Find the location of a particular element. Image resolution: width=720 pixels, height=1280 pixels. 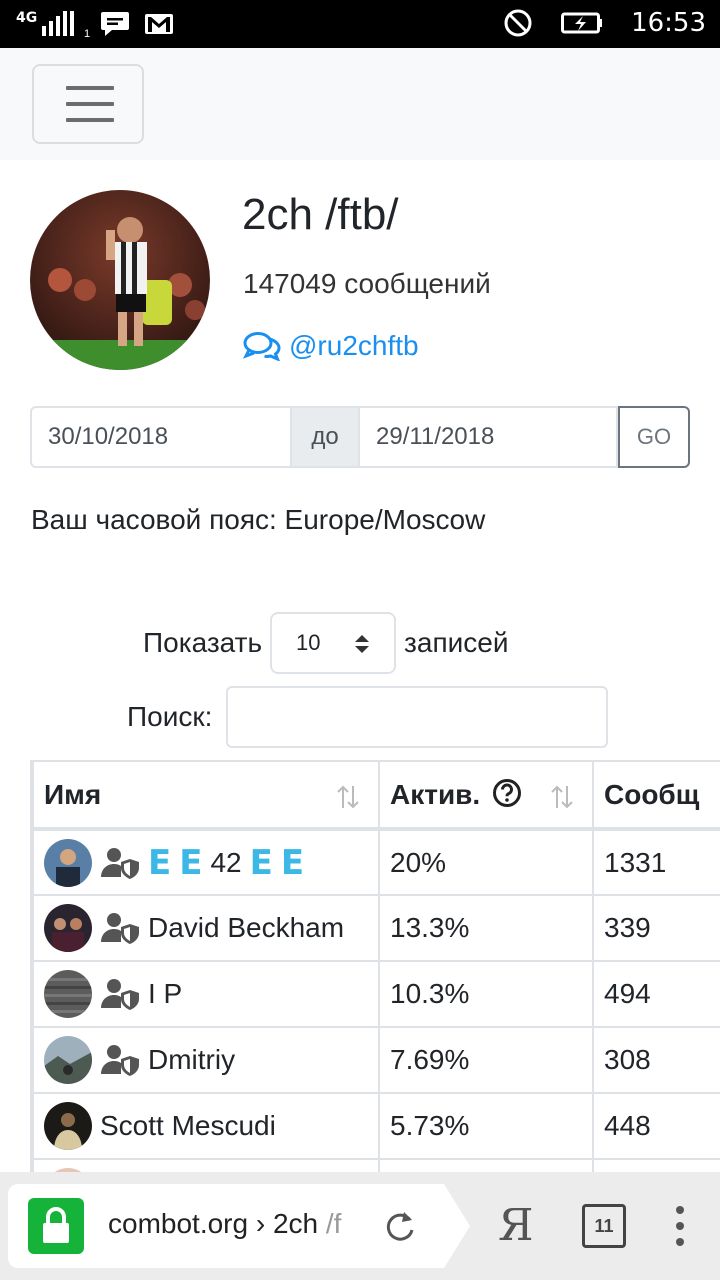

reload-icon is located at coordinates (400, 1226).